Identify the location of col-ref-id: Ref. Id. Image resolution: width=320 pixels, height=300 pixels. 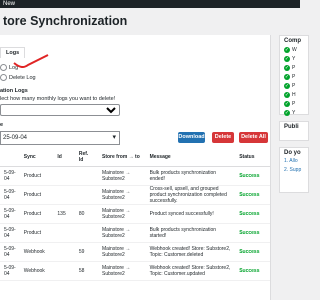
(86, 157).